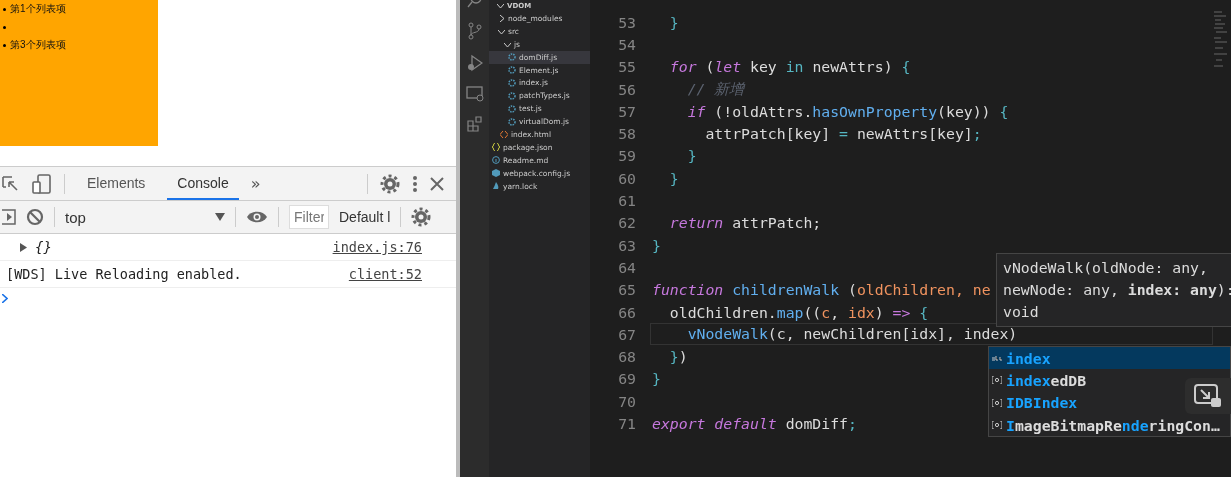 The height and width of the screenshot is (477, 1231). What do you see at coordinates (38, 9) in the screenshot?
I see `list-item: 第1个列表项` at bounding box center [38, 9].